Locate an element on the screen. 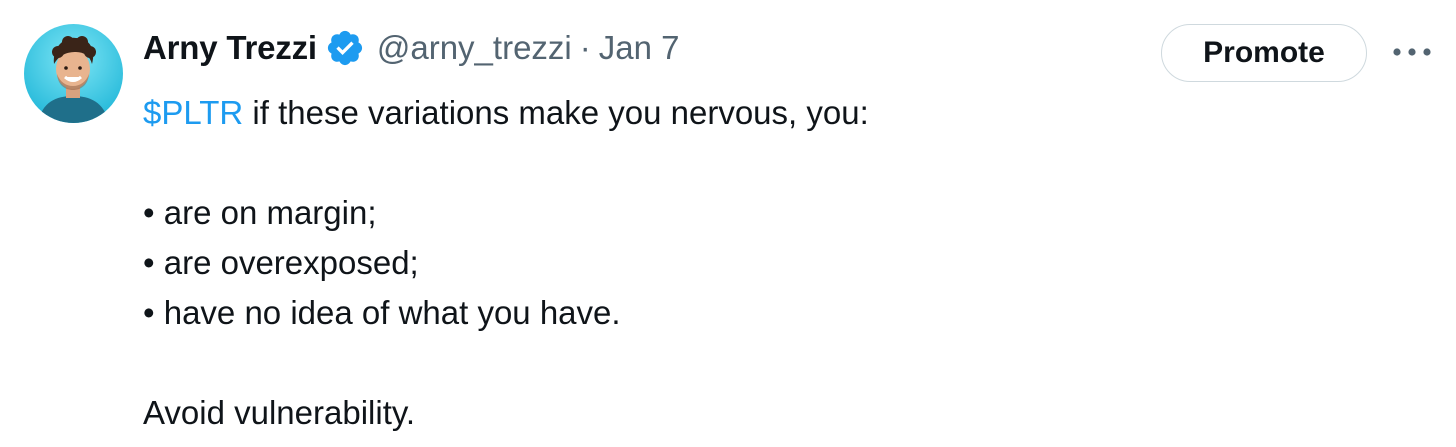 This screenshot has width=1456, height=447. tweet-header: Arny Trezzi @arny_trezzi · Jan 7 is located at coordinates (411, 48).